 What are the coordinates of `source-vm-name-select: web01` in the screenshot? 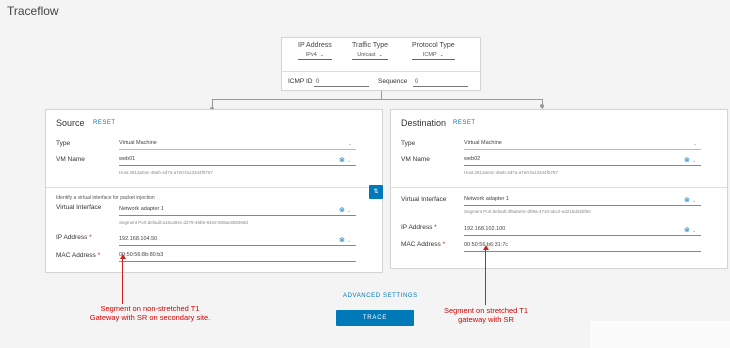 It's located at (237, 161).